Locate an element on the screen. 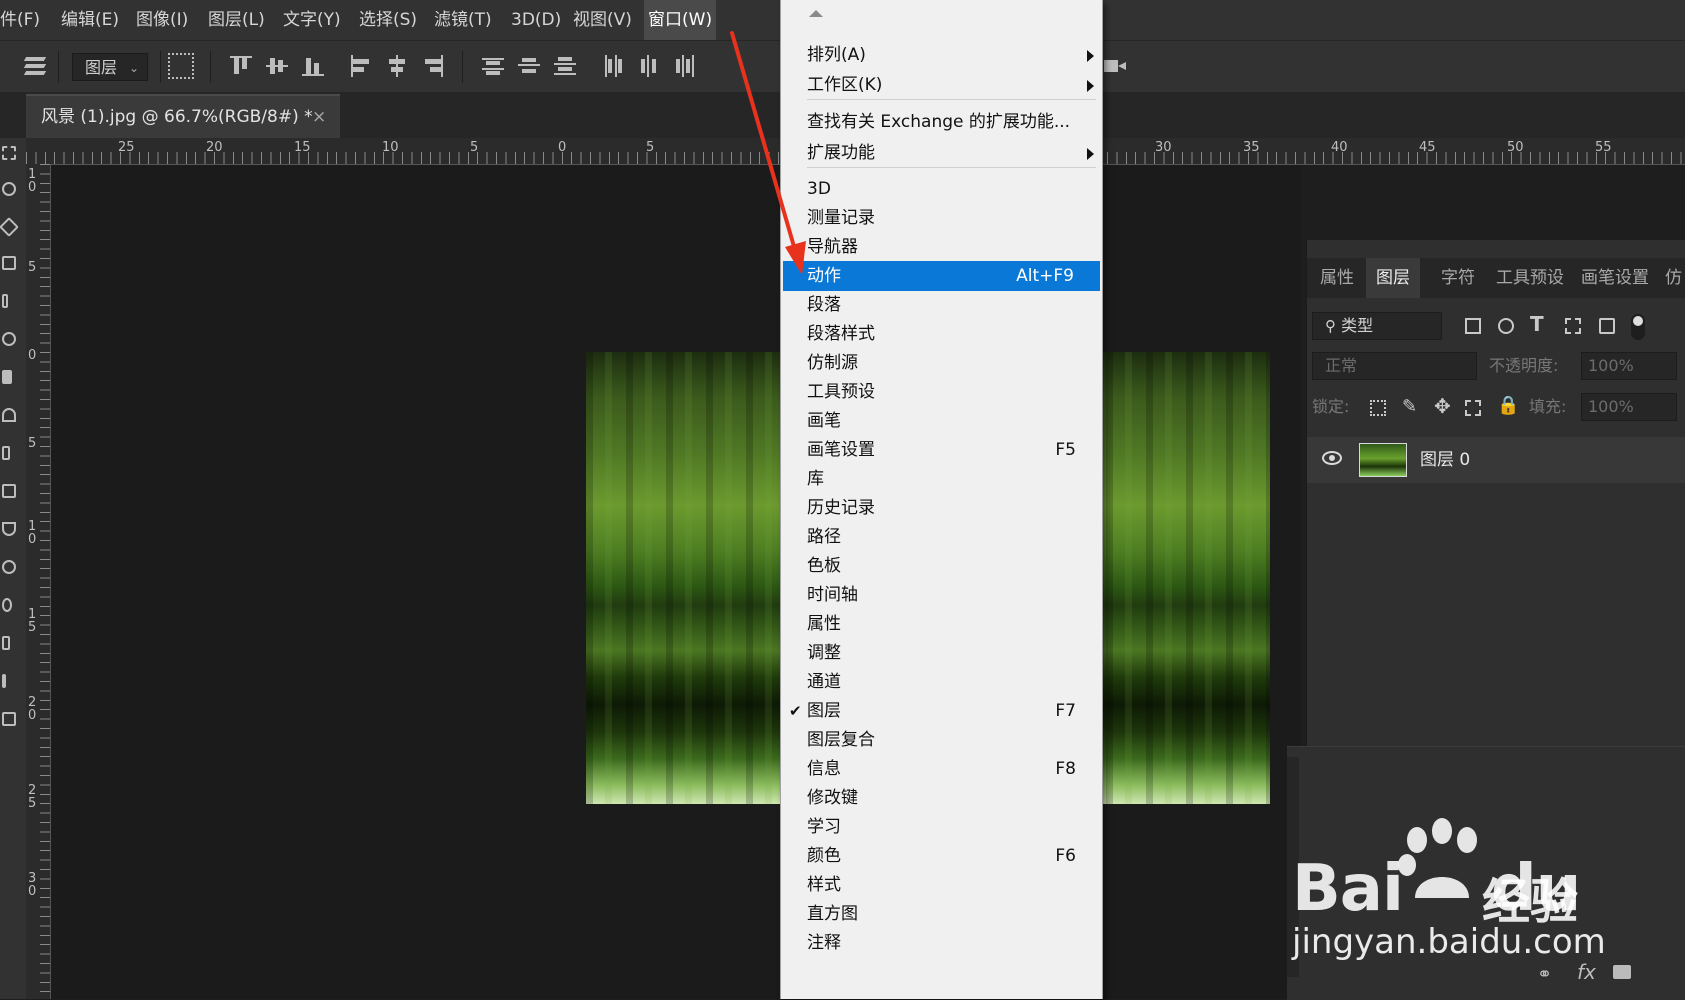 The width and height of the screenshot is (1685, 1000). menu-window: 窗口(W) is located at coordinates (680, 20).